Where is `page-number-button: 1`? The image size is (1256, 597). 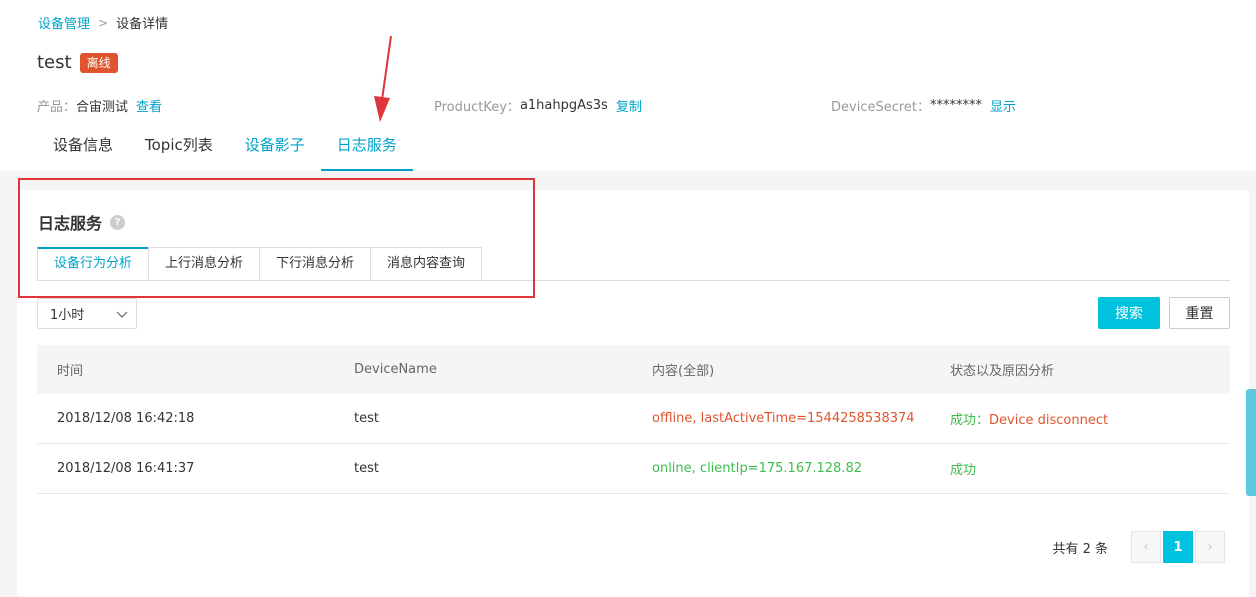 page-number-button: 1 is located at coordinates (1178, 547).